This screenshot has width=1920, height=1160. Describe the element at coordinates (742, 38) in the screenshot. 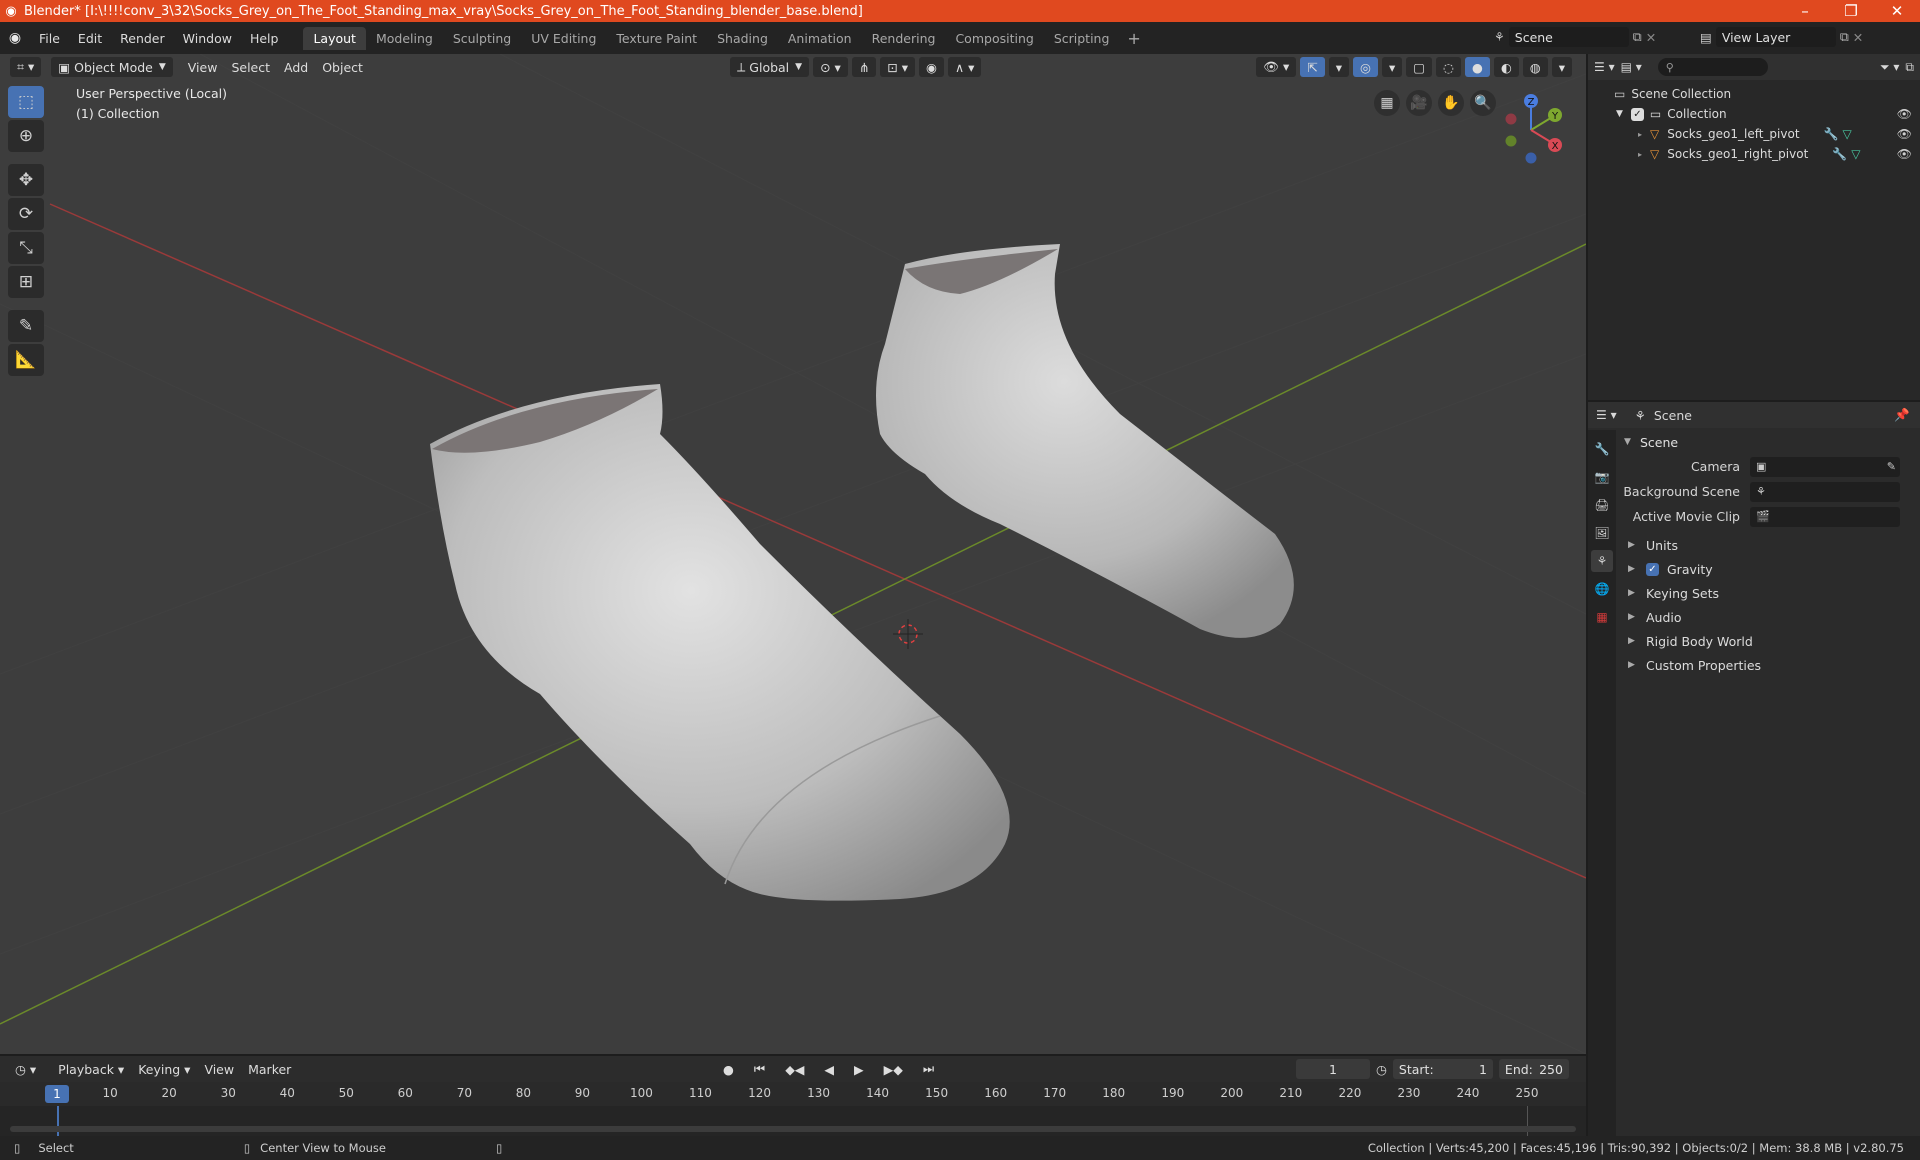

I see `tab-shading: Shading` at that location.